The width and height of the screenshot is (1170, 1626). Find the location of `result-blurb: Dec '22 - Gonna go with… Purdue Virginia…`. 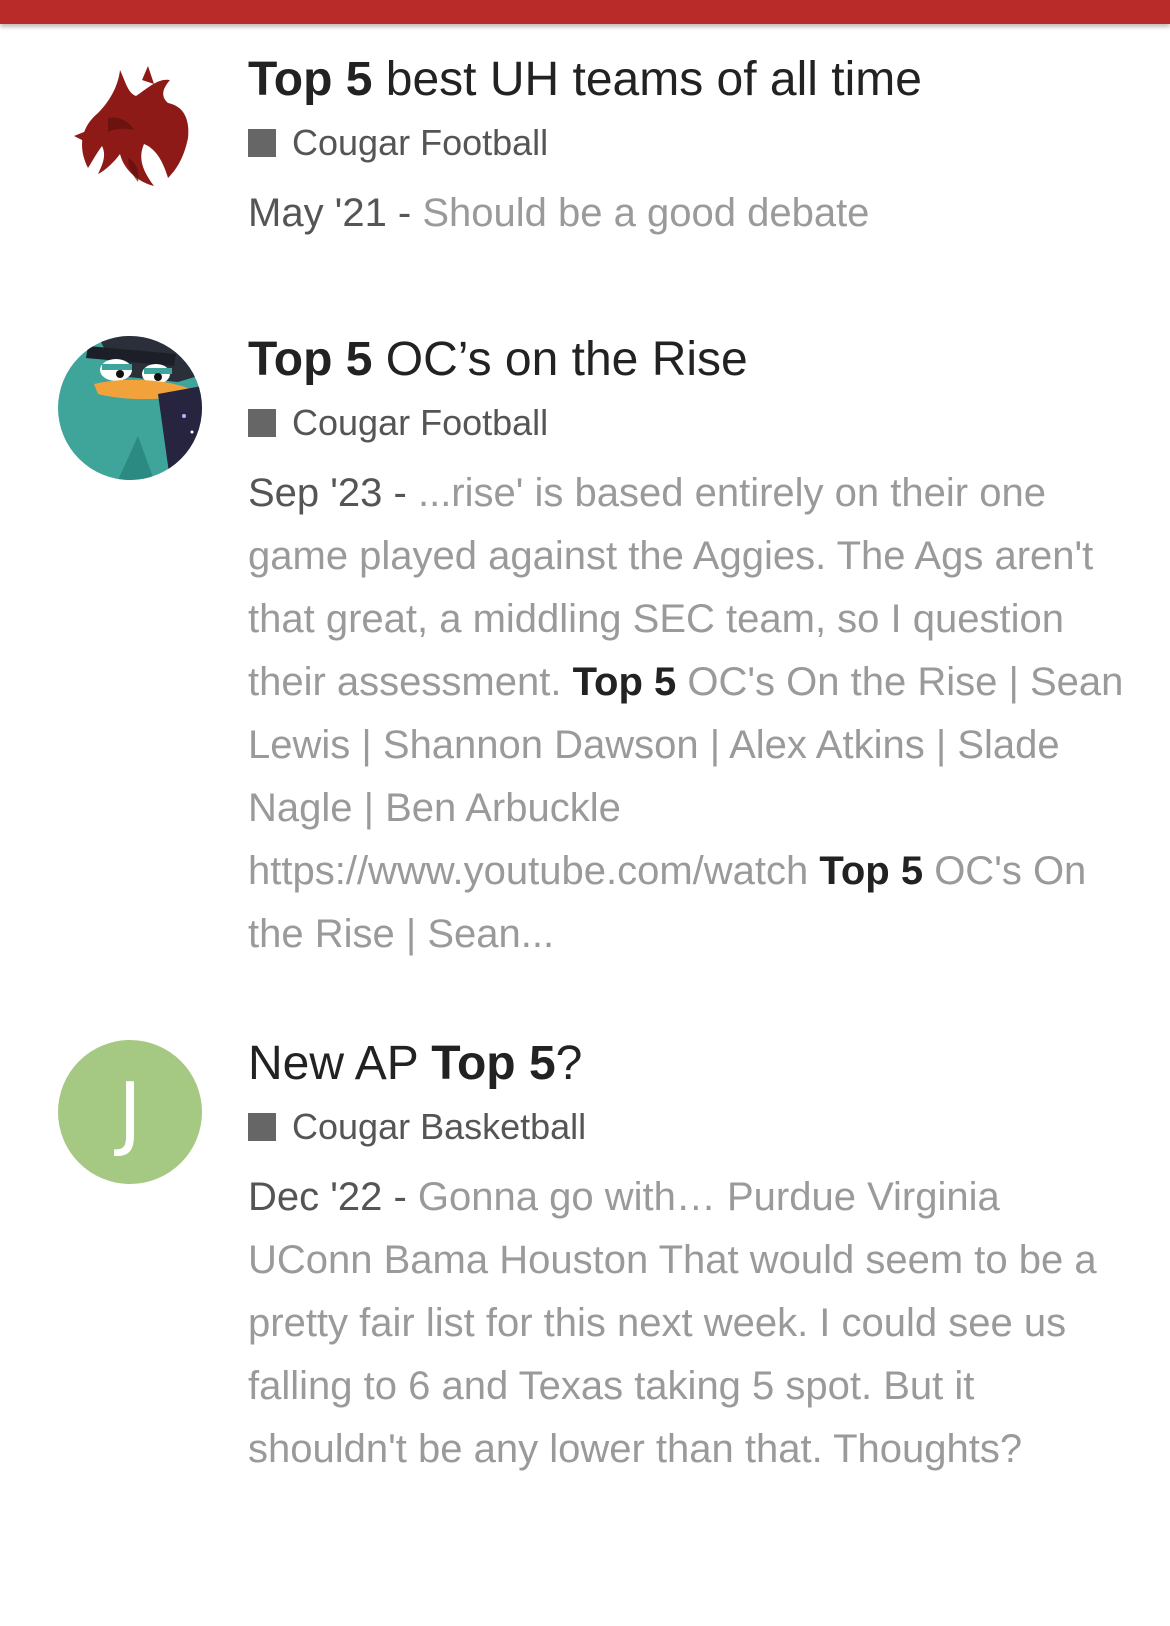

result-blurb: Dec '22 - Gonna go with… Purdue Virginia… is located at coordinates (688, 1323).